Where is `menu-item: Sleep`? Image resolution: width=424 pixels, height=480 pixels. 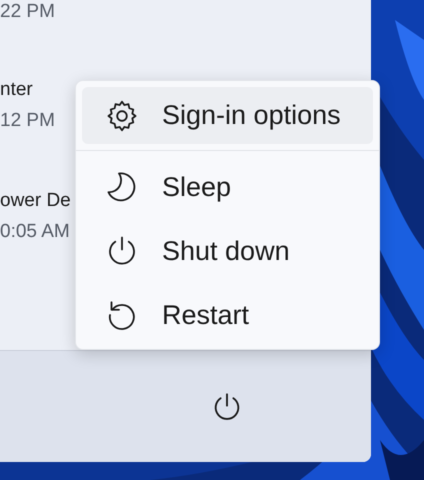
menu-item: Sleep is located at coordinates (227, 187).